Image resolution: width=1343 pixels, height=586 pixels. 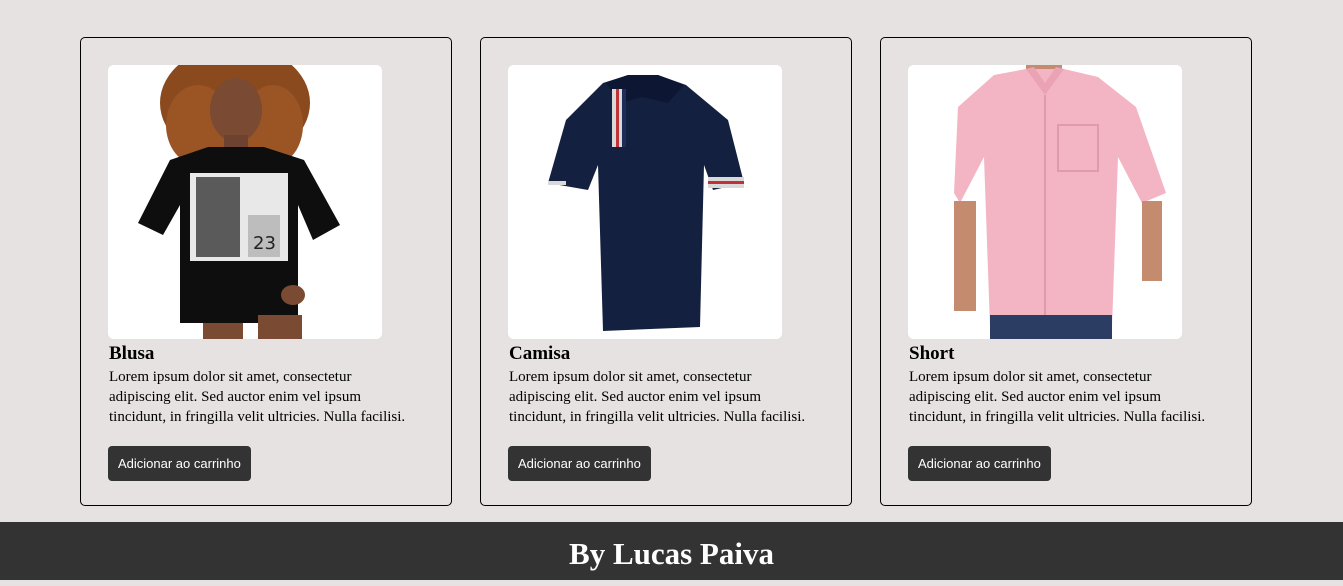 I want to click on man-pink-shirt-image, so click(x=1045, y=202).